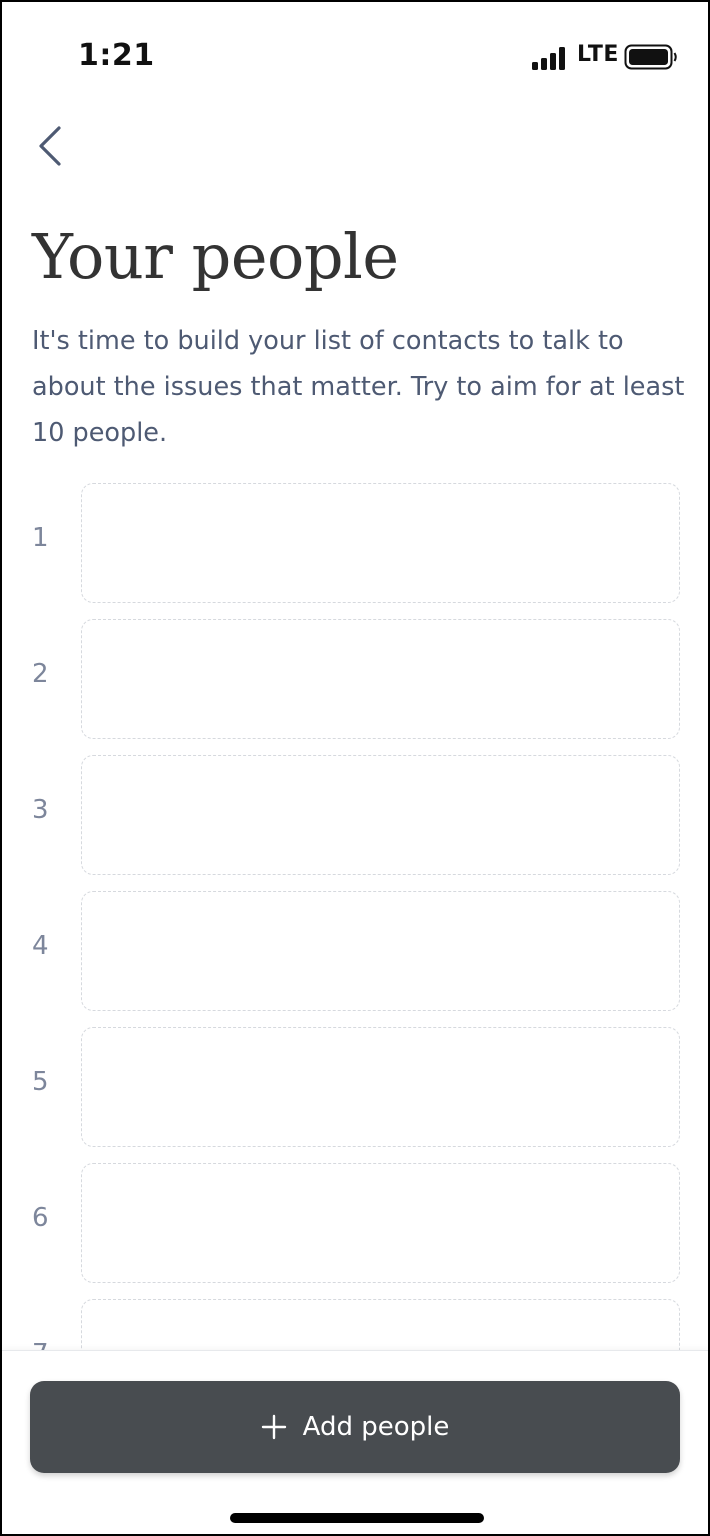 The width and height of the screenshot is (710, 1536). I want to click on contact-row: 2, so click(355, 680).